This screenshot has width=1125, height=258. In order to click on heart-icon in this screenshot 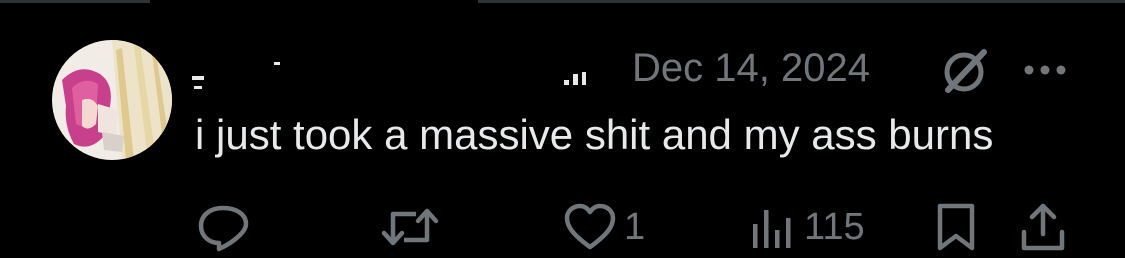, I will do `click(590, 227)`.